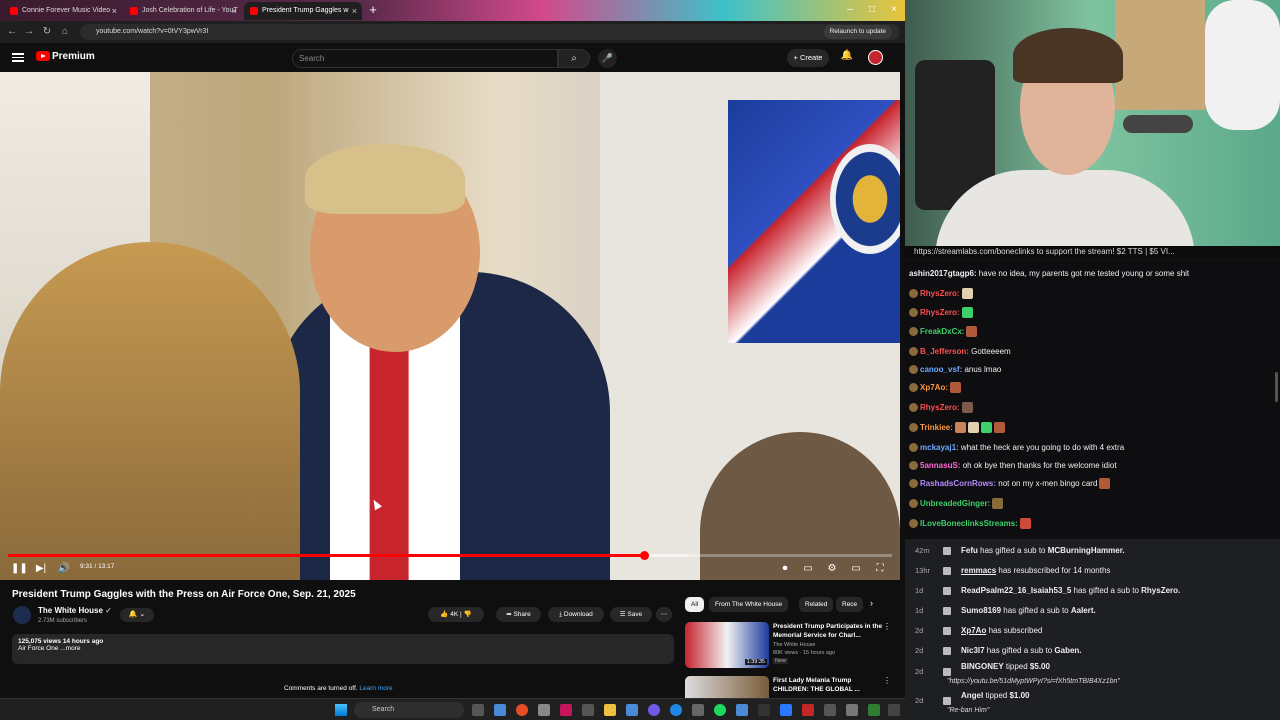  Describe the element at coordinates (409, 710) in the screenshot. I see `taskbar-search-input: Search` at that location.